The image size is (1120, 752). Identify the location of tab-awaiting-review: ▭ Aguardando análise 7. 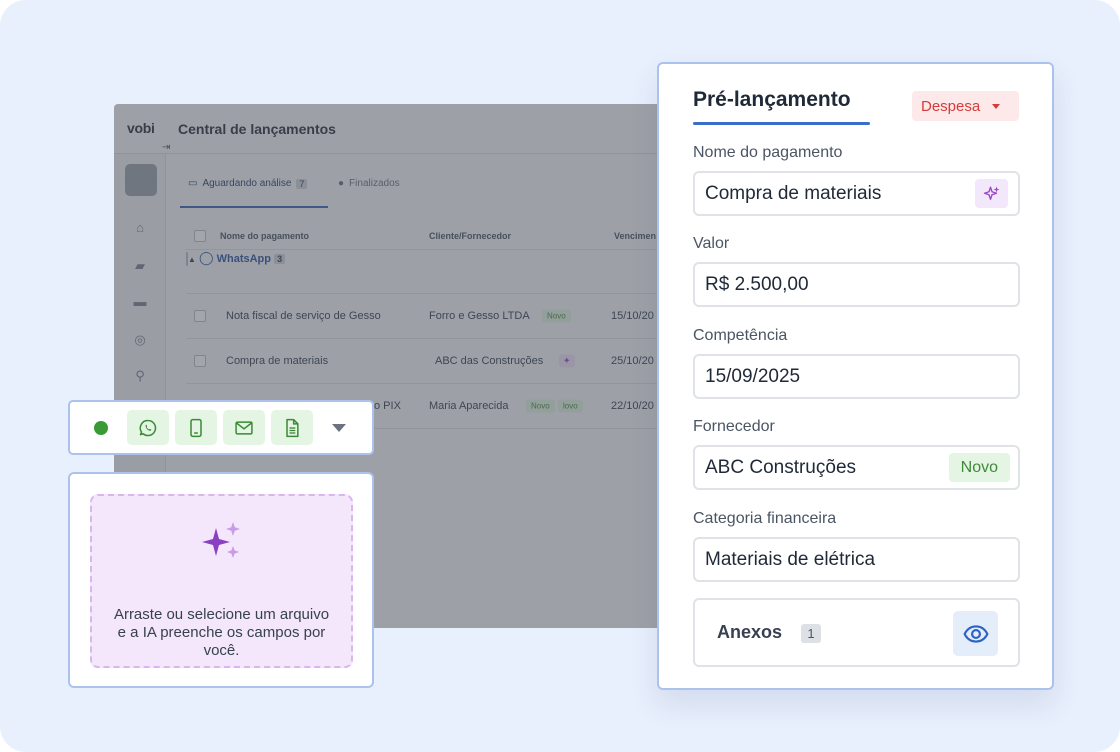
(248, 183).